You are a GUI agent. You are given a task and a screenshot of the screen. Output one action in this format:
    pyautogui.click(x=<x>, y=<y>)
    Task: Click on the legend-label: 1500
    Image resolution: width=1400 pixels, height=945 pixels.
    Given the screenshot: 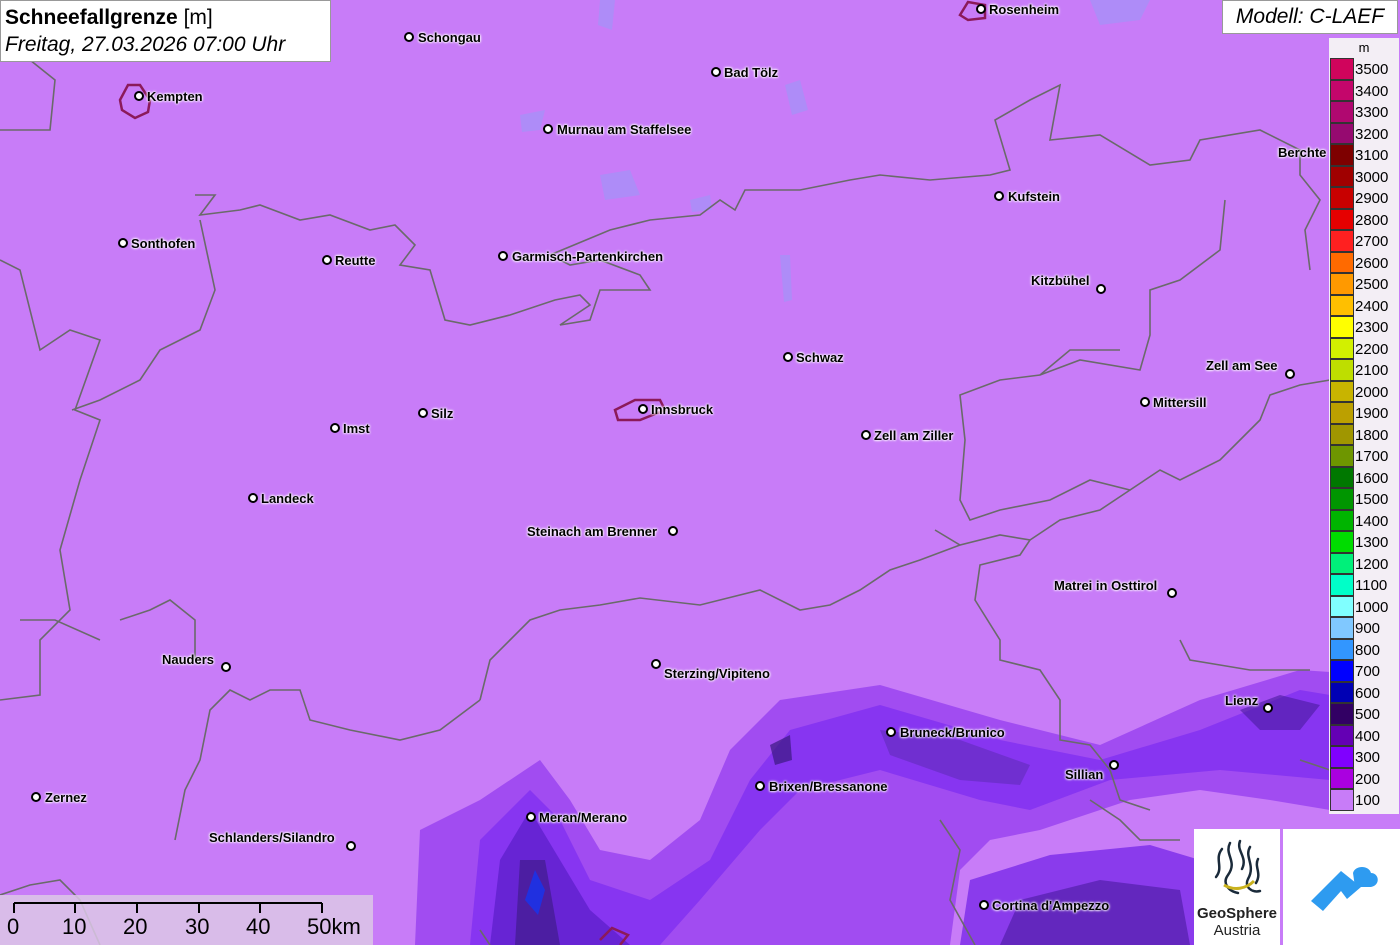 What is the action you would take?
    pyautogui.click(x=1372, y=499)
    